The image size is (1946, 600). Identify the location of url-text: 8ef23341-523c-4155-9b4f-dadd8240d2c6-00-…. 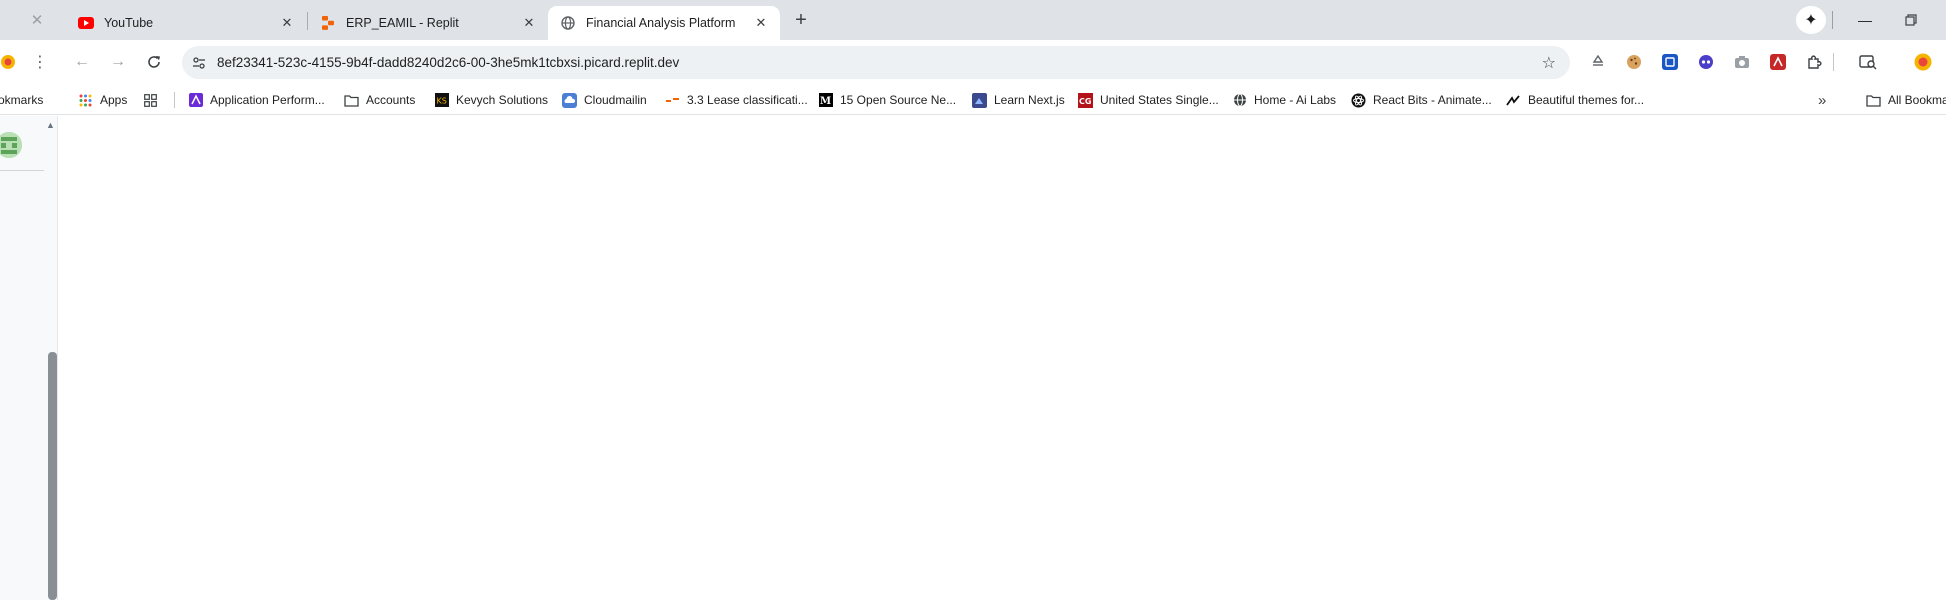
(448, 62).